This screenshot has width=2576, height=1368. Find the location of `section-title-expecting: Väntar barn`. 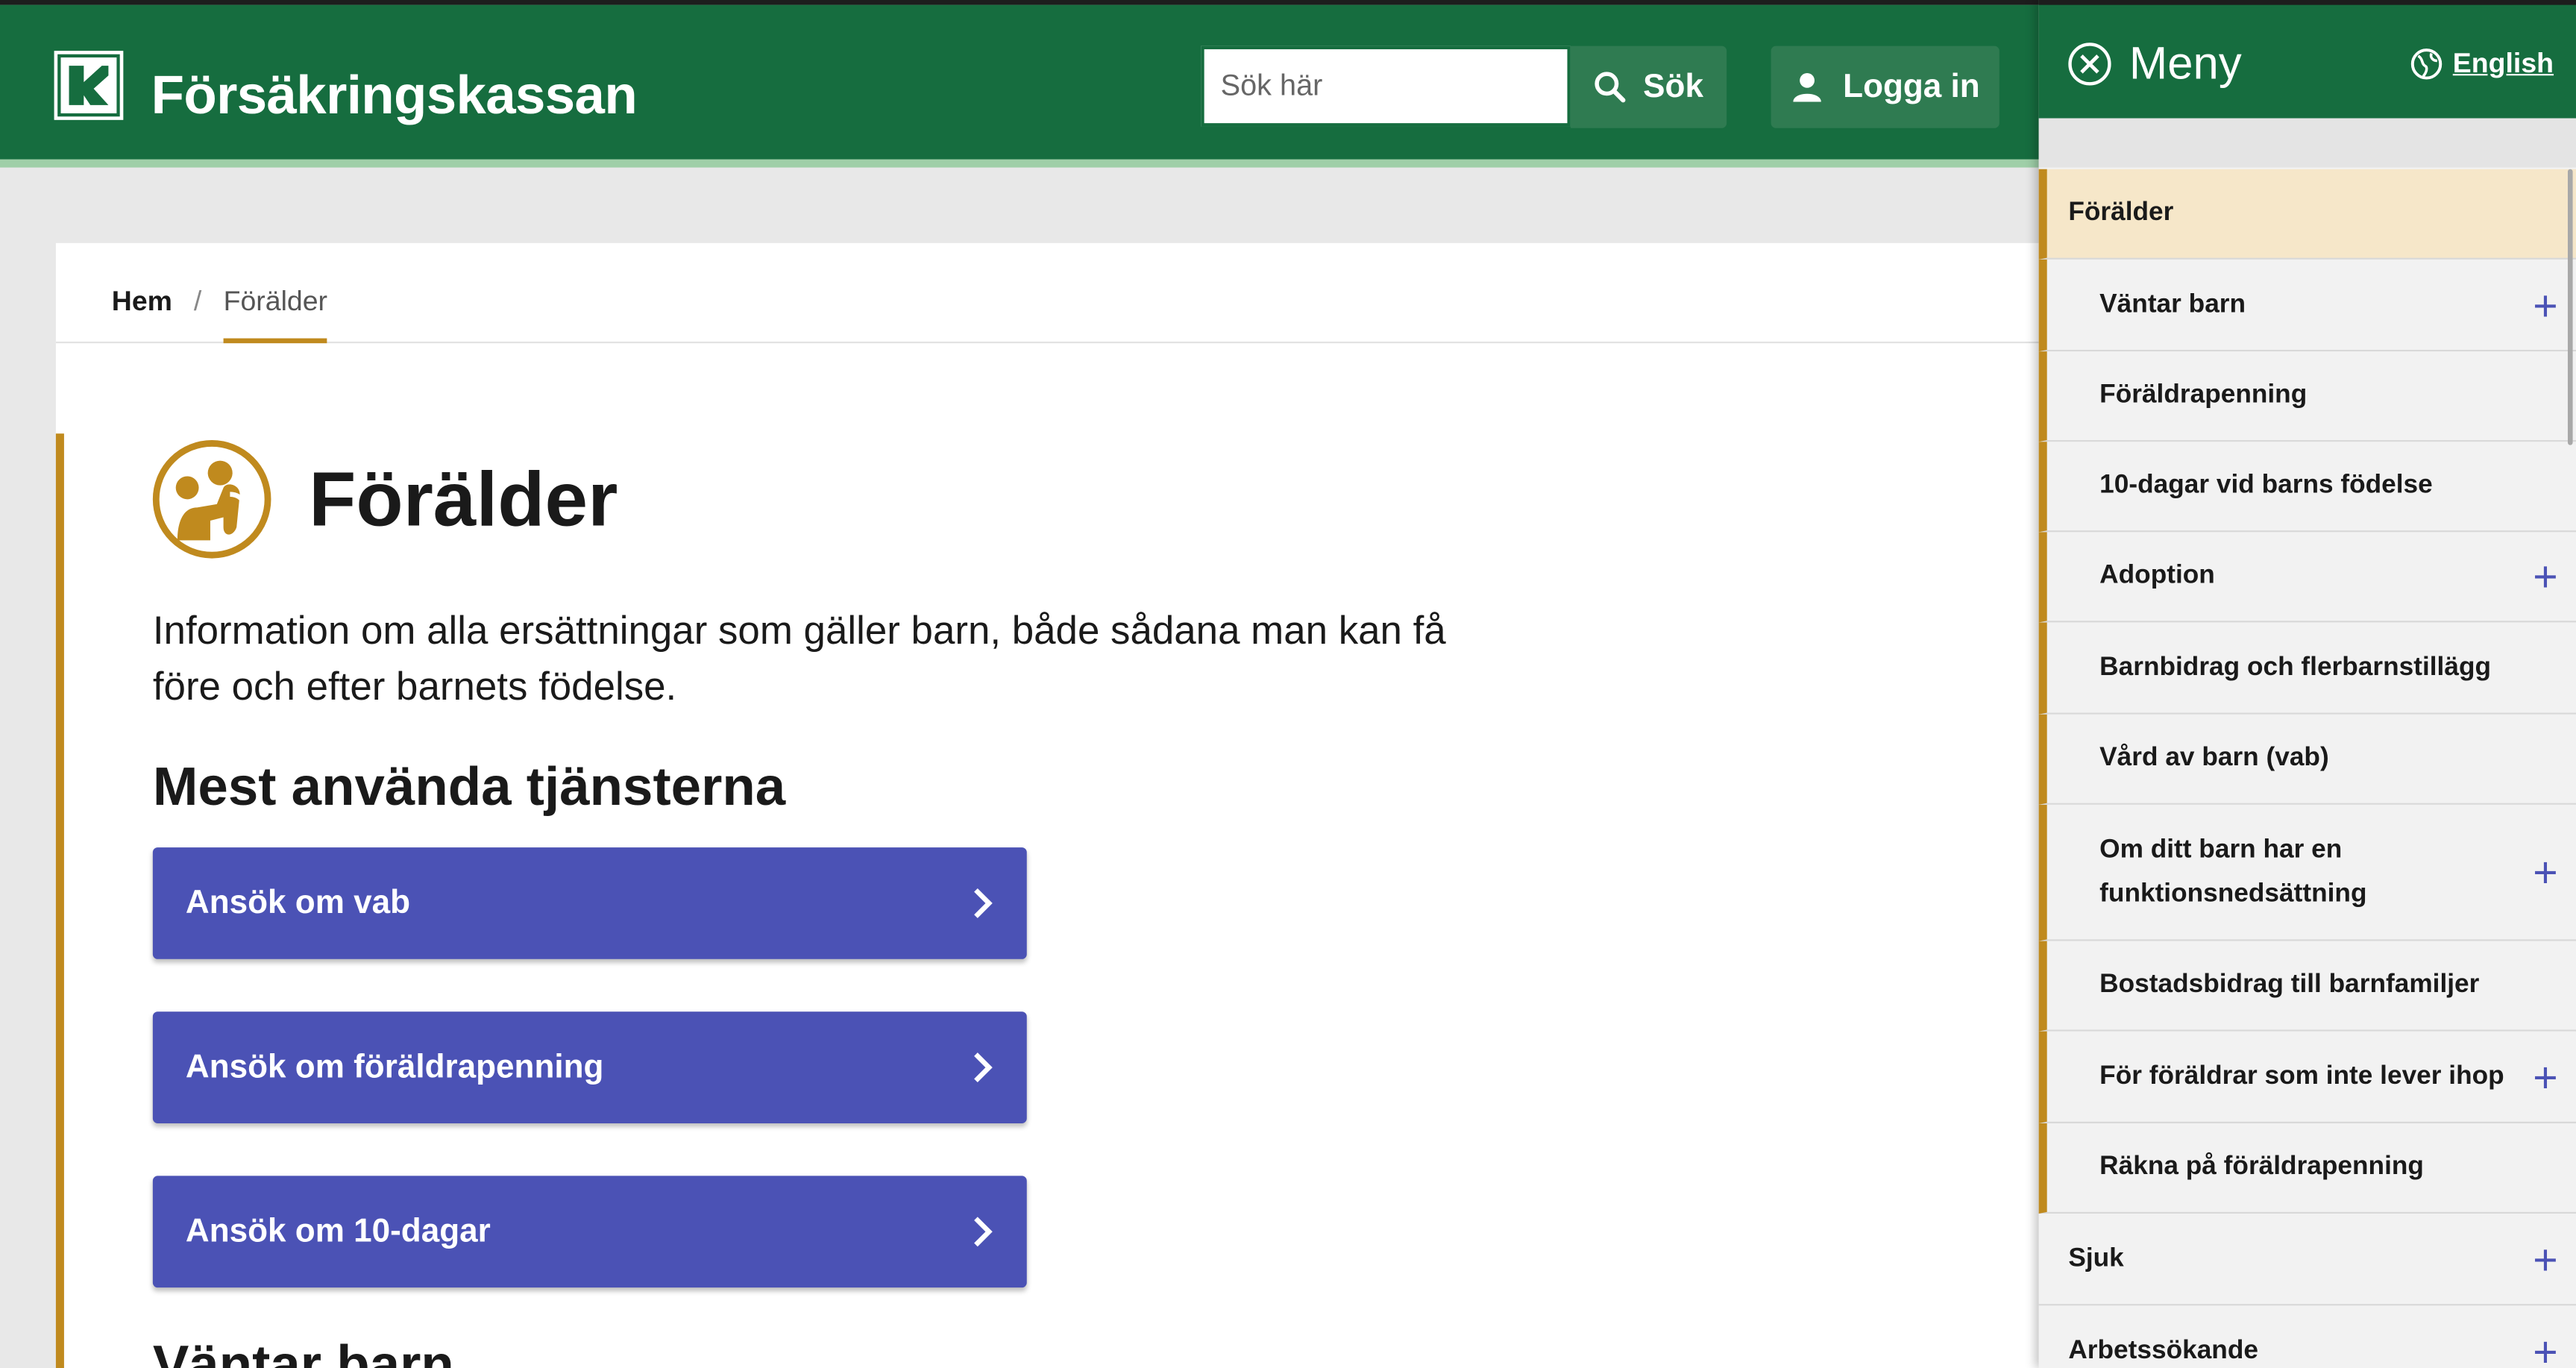

section-title-expecting: Väntar barn is located at coordinates (303, 1350).